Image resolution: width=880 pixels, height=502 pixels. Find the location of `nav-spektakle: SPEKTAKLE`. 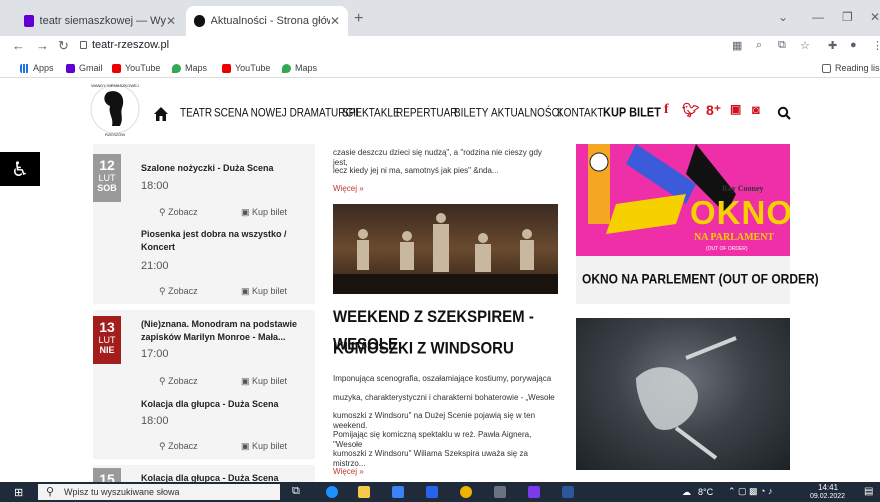

nav-spektakle: SPEKTAKLE is located at coordinates (371, 113).